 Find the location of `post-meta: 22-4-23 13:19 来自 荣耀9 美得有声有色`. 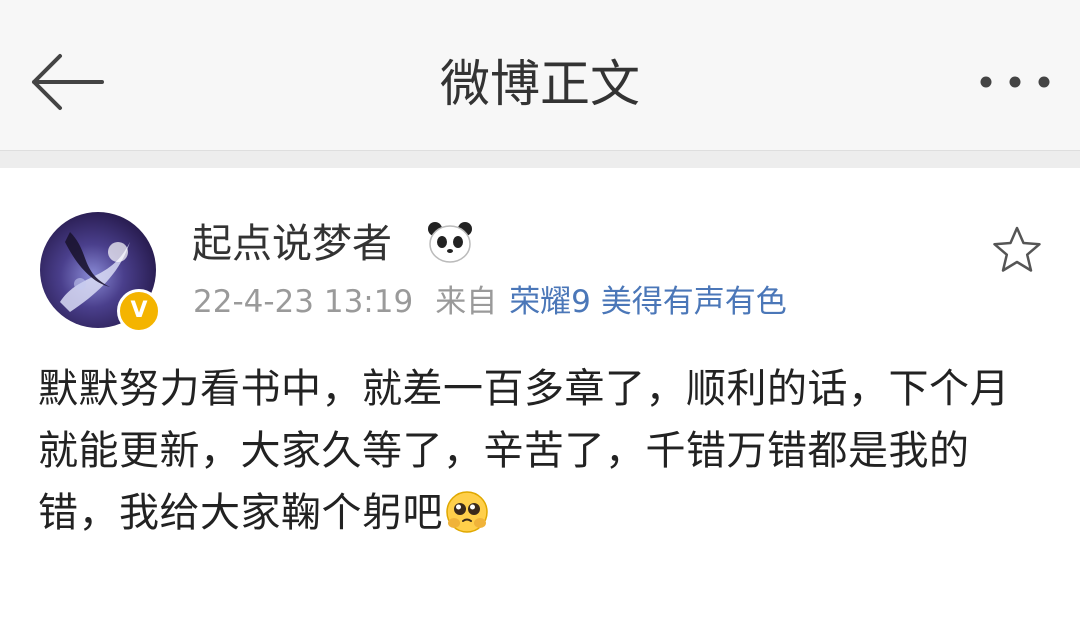

post-meta: 22-4-23 13:19 来自 荣耀9 美得有声有色 is located at coordinates (490, 302).